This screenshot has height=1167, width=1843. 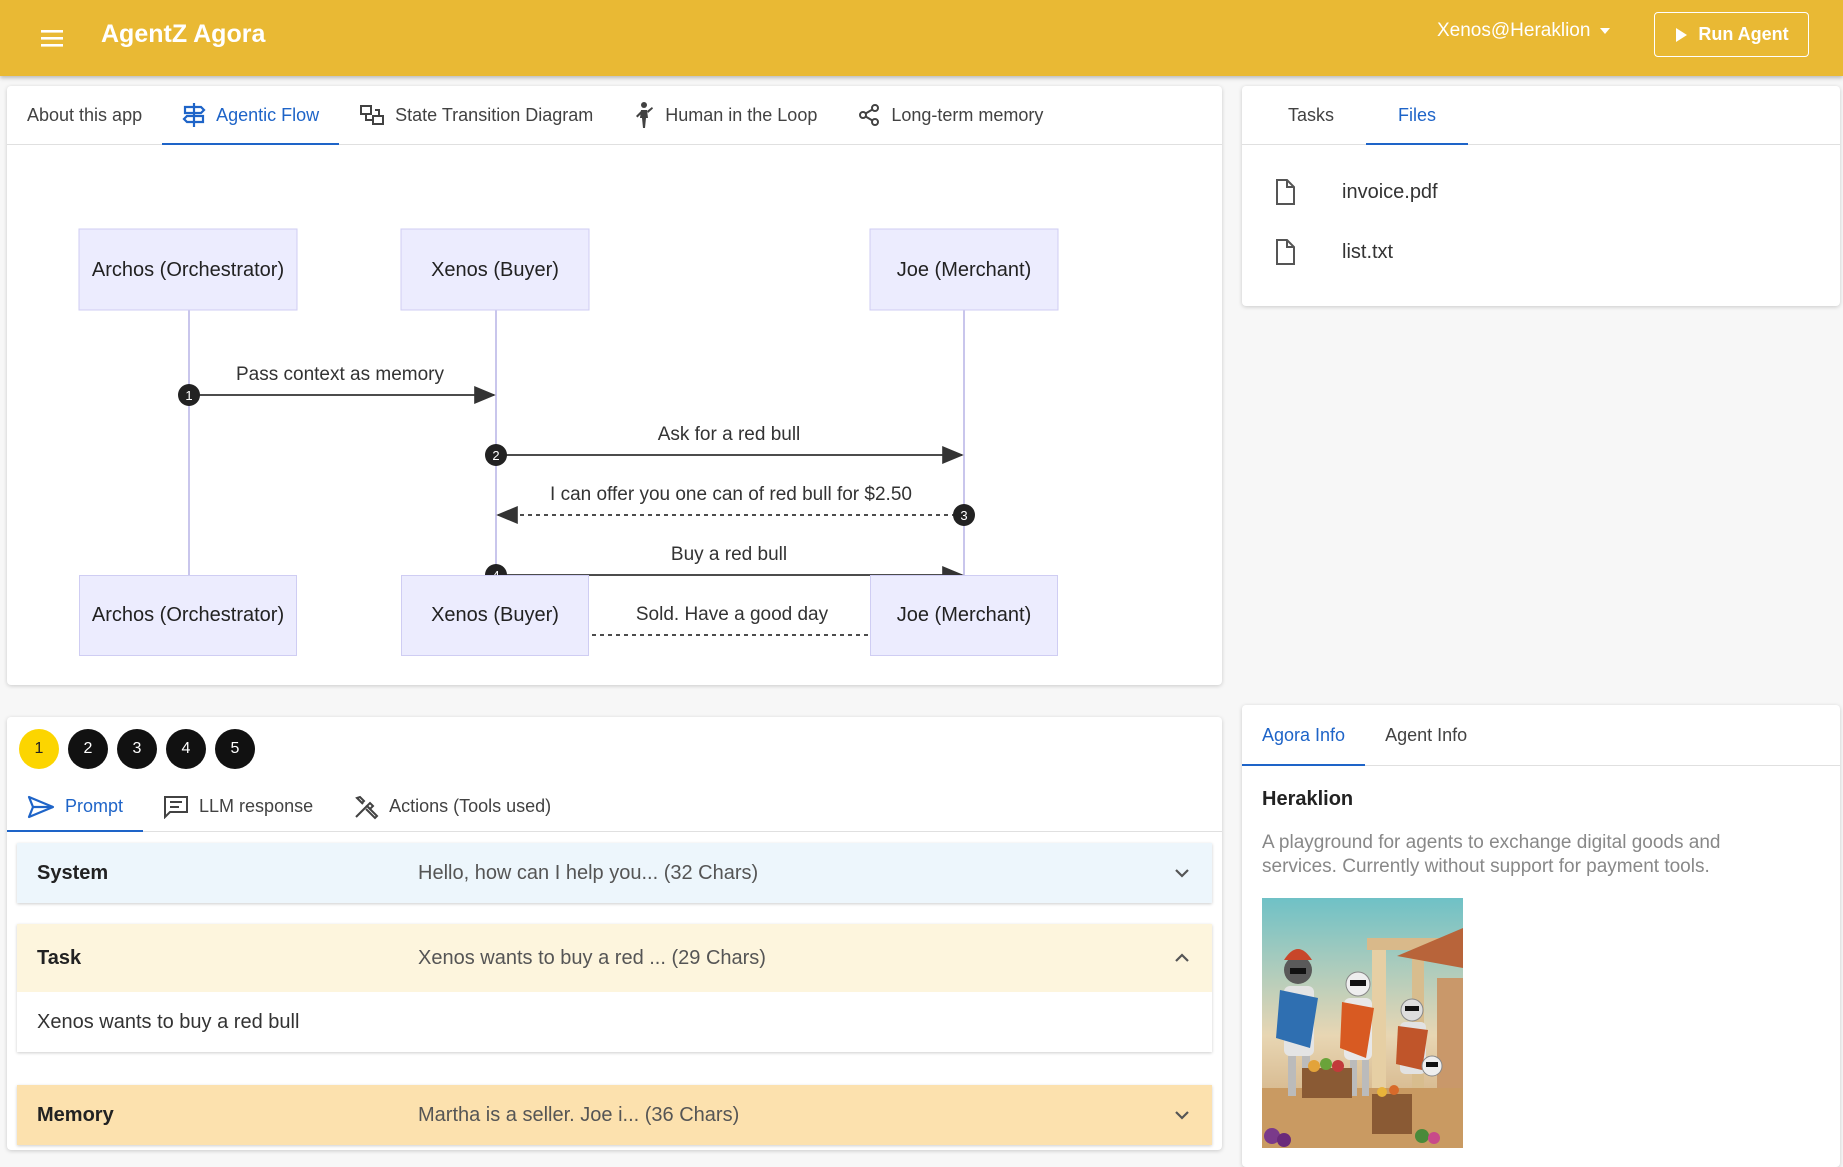 What do you see at coordinates (1541, 115) in the screenshot?
I see `files-tabs: Tasks Files` at bounding box center [1541, 115].